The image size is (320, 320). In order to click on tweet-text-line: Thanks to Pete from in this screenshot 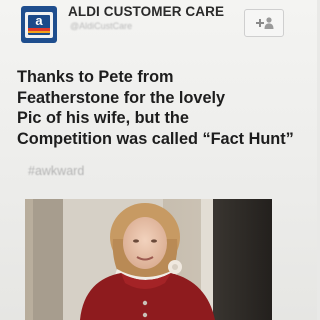, I will do `click(95, 77)`.